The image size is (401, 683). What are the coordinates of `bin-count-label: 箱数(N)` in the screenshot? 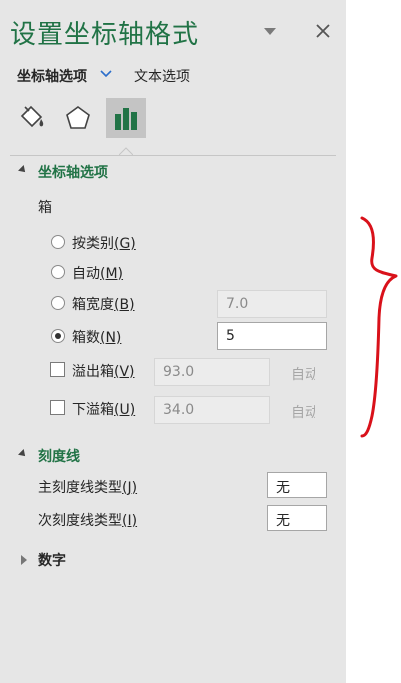 It's located at (96, 337).